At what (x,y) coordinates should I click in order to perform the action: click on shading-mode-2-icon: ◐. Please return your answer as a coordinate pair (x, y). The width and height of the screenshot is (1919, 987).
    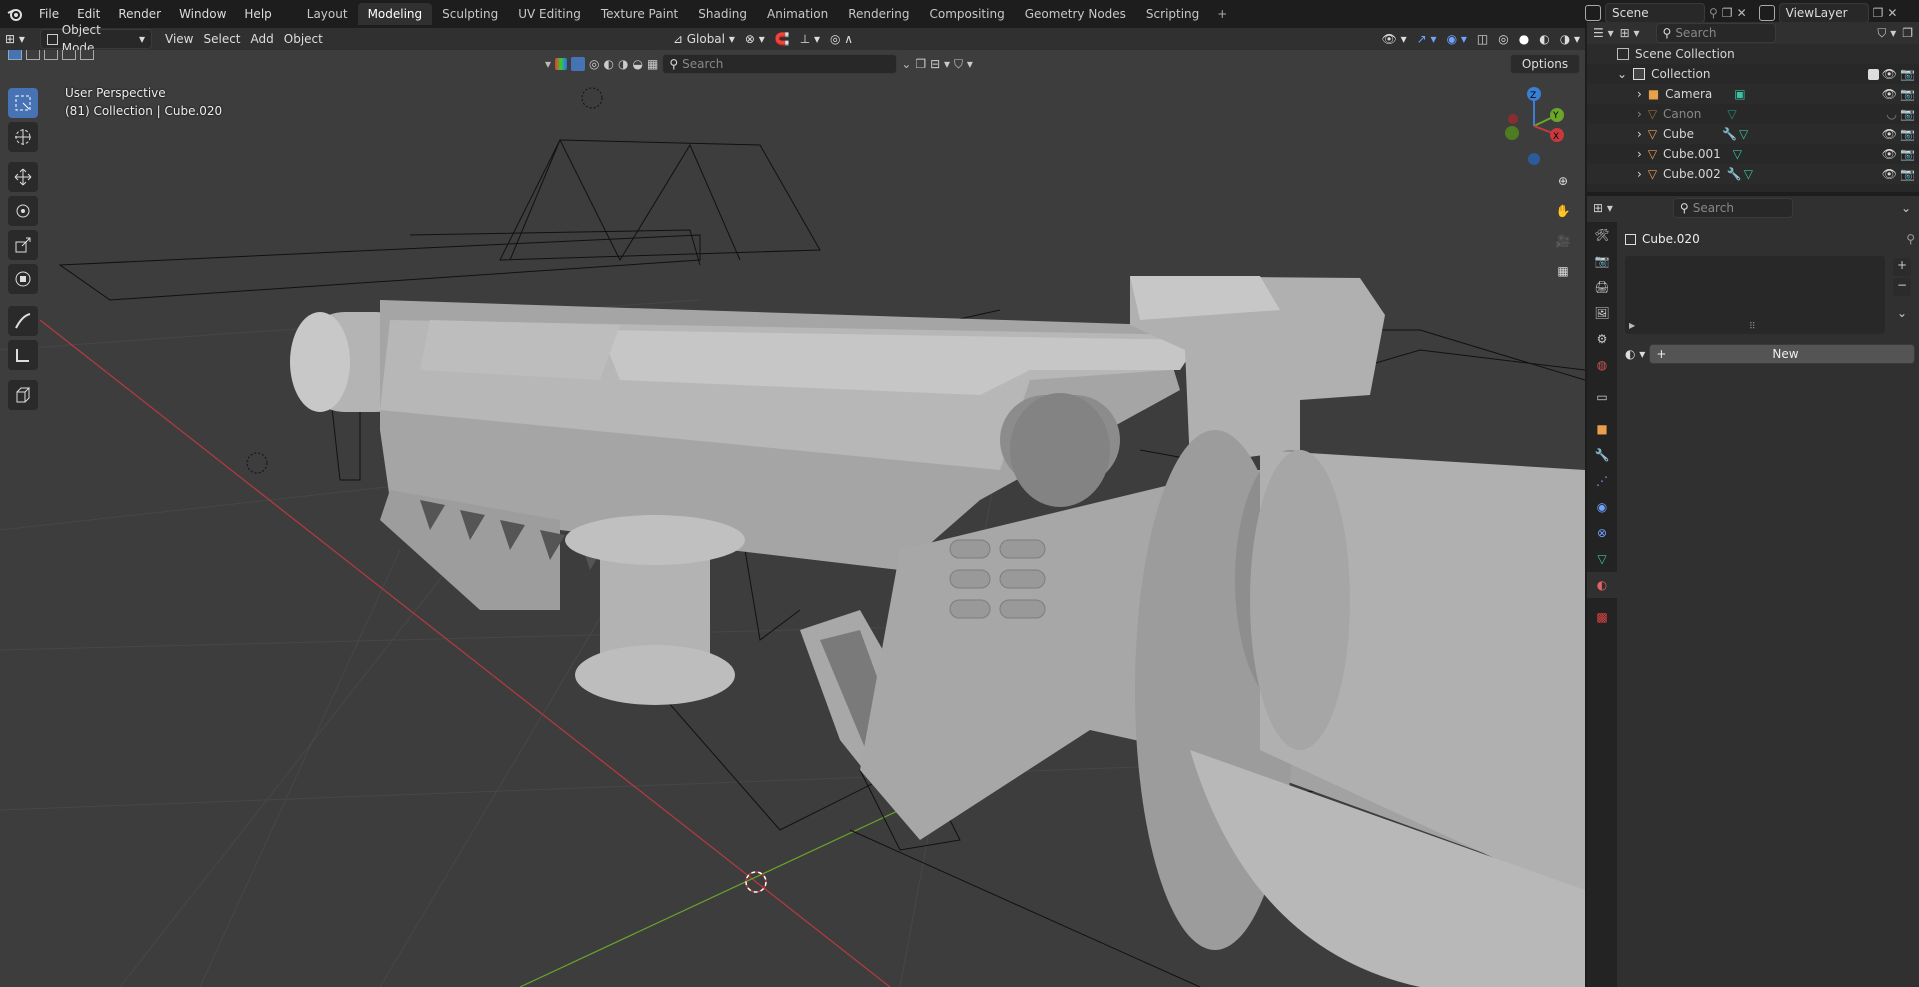
    Looking at the image, I should click on (609, 64).